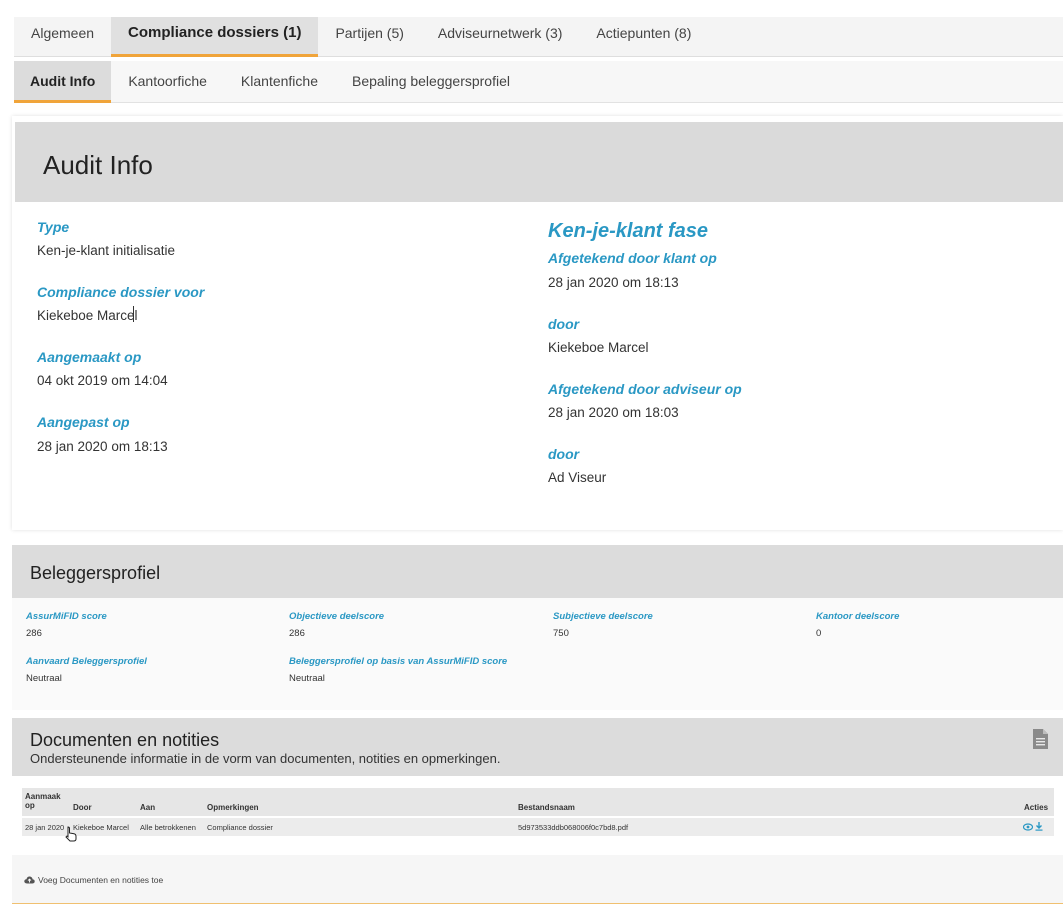 Image resolution: width=1063 pixels, height=913 pixels. I want to click on created-value: 04 okt 2019 om 14:04, so click(102, 380).